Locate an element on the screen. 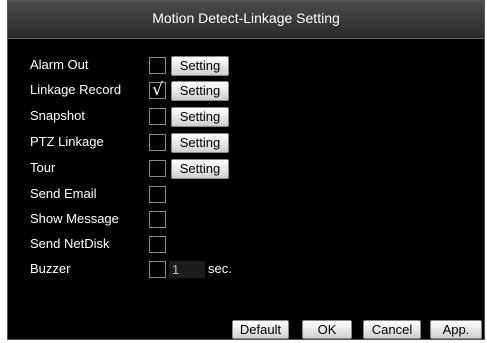  ptz-linkage-setting-button: Setting is located at coordinates (200, 143).